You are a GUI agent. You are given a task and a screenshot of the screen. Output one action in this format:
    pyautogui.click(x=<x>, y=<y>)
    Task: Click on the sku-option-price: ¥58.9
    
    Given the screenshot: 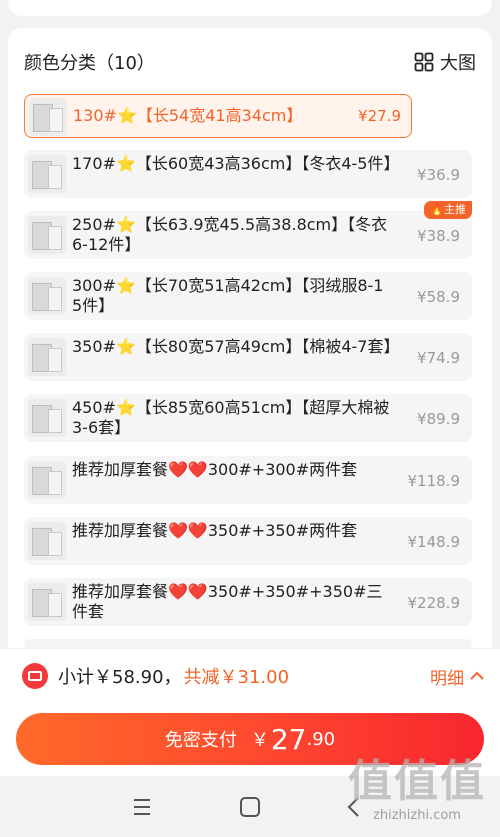 What is the action you would take?
    pyautogui.click(x=438, y=297)
    